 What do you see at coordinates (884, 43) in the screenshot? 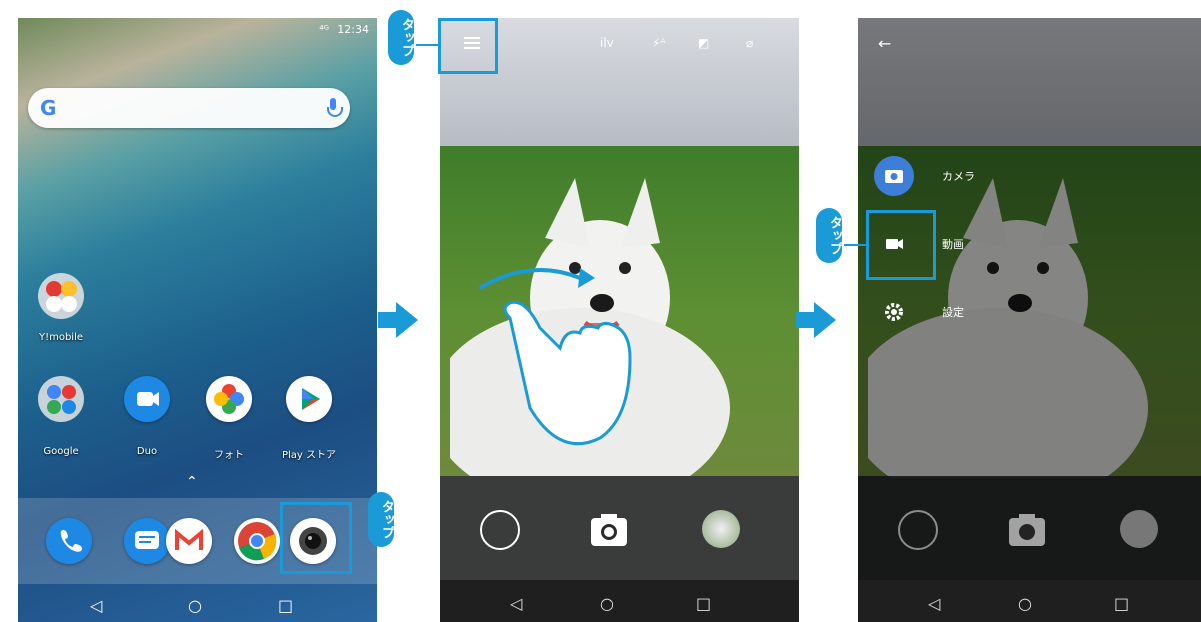
I see `back-arrow-icon: ←` at bounding box center [884, 43].